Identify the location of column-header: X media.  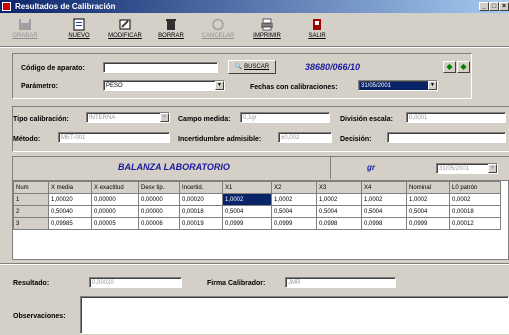
(70, 187).